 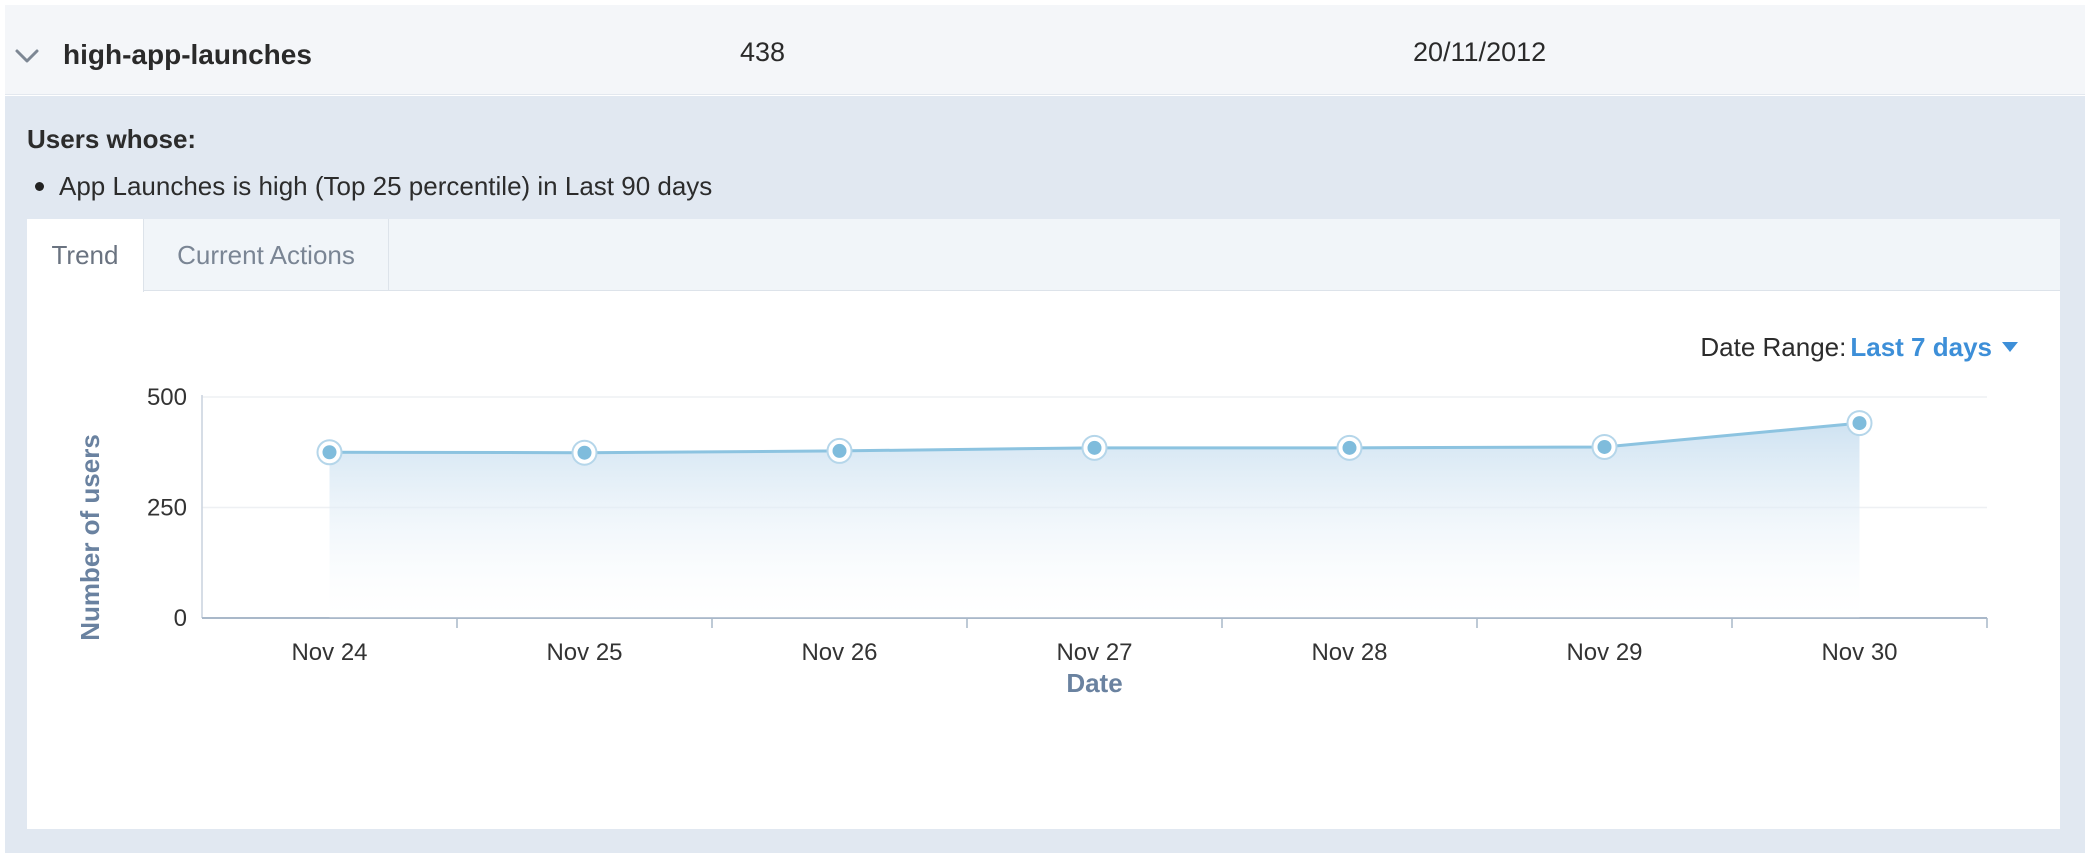 What do you see at coordinates (1859, 652) in the screenshot?
I see `x-tick-label: Nov 30` at bounding box center [1859, 652].